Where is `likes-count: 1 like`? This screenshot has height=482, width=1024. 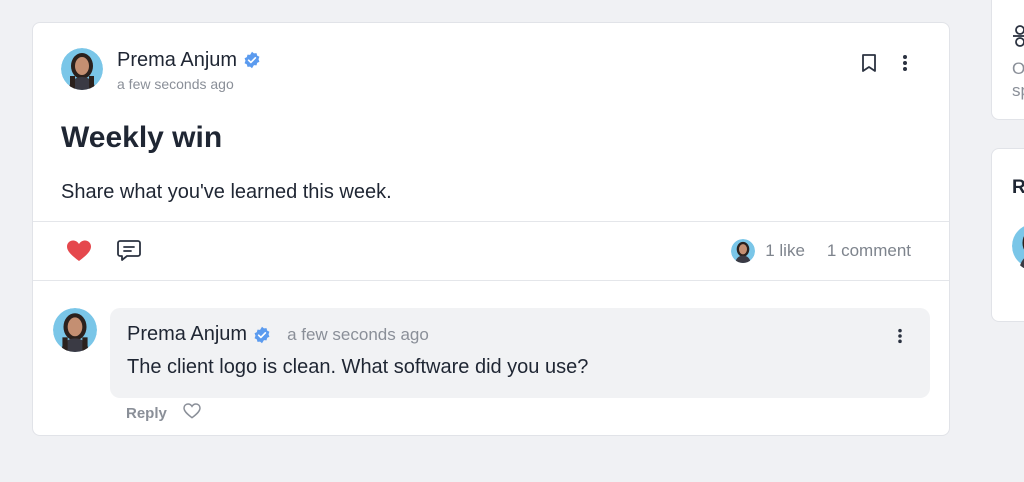 likes-count: 1 like is located at coordinates (785, 251).